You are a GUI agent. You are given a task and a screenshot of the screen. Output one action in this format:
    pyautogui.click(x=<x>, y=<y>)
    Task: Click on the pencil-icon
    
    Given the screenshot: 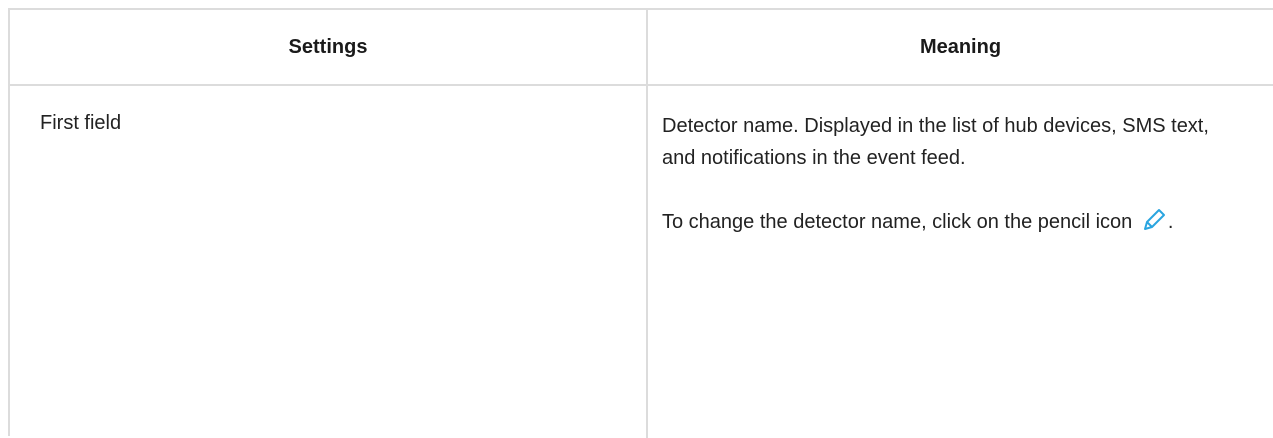 What is the action you would take?
    pyautogui.click(x=1154, y=220)
    